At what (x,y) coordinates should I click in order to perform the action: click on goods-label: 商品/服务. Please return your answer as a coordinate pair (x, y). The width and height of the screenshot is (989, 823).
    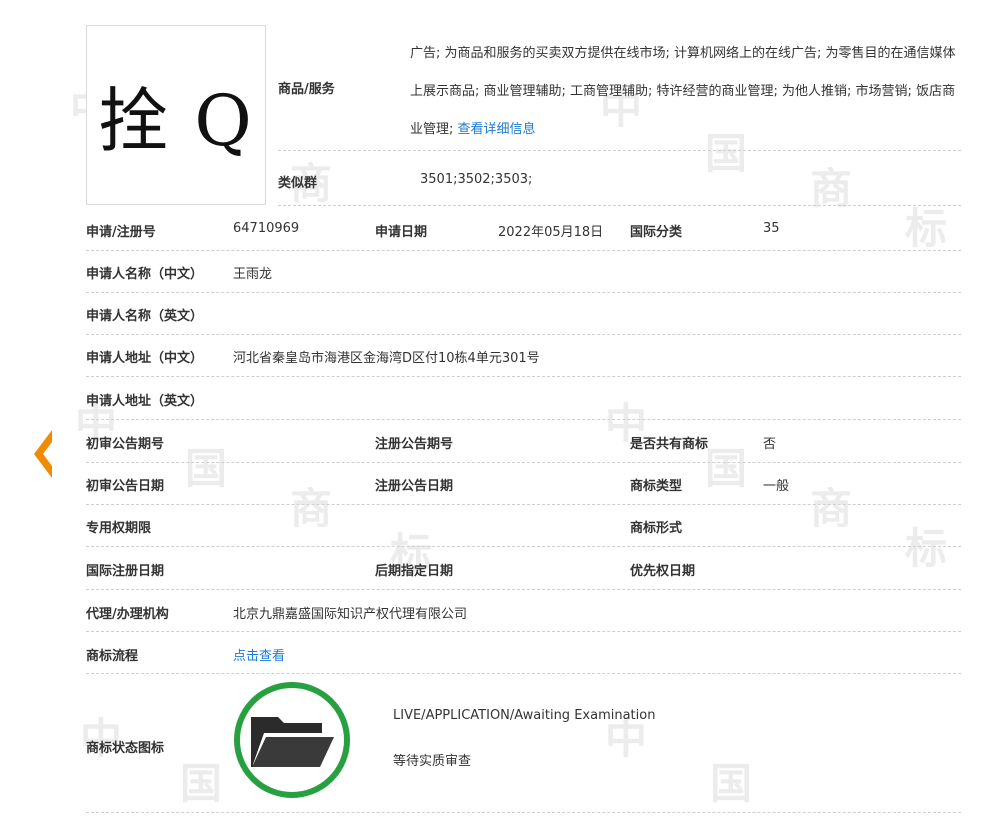
    Looking at the image, I should click on (306, 89).